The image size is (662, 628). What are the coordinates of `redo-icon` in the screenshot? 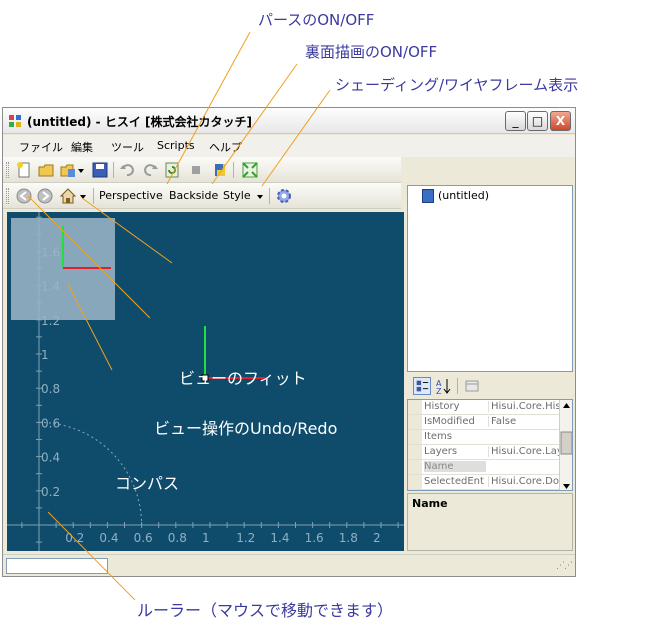 It's located at (150, 170).